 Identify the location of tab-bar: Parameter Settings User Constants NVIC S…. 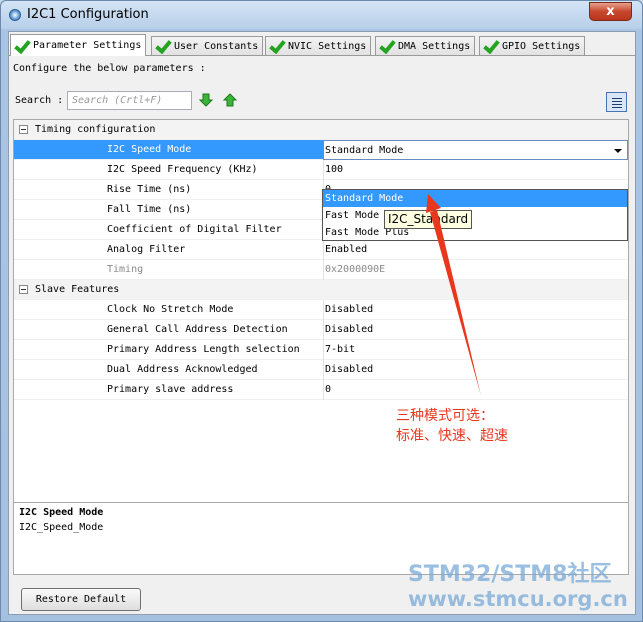
(322, 45).